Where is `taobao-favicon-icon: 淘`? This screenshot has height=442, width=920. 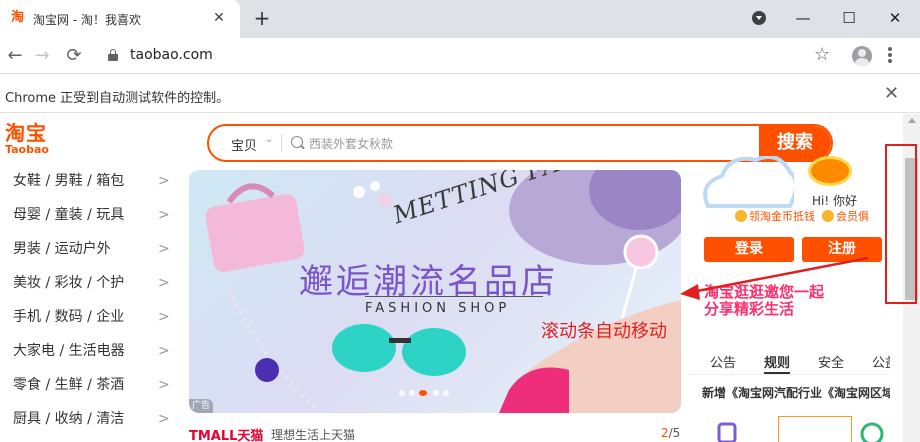
taobao-favicon-icon: 淘 is located at coordinates (18, 17).